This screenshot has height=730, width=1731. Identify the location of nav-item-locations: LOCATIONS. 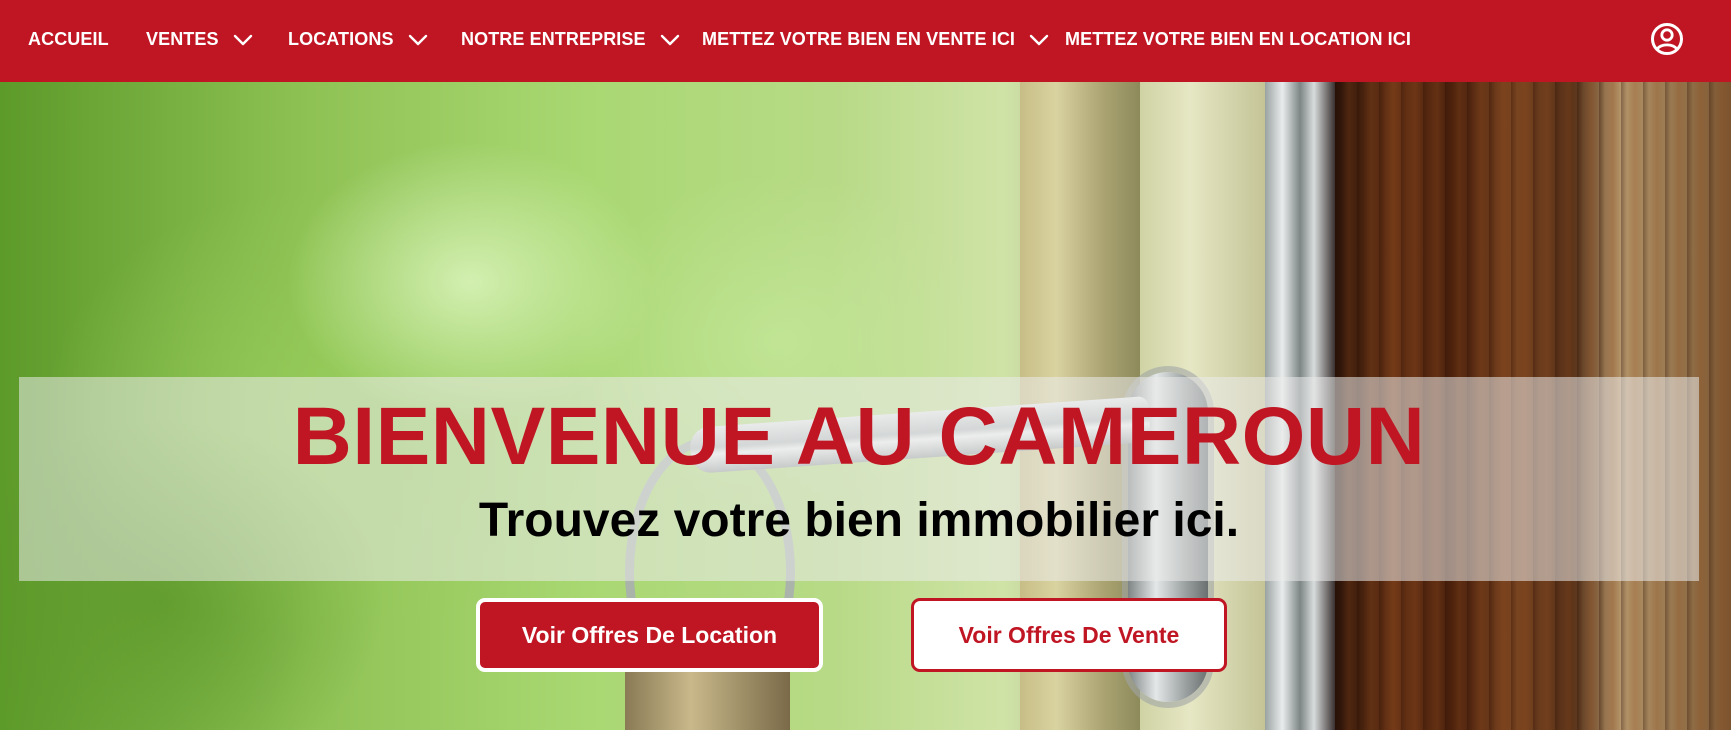
(358, 39).